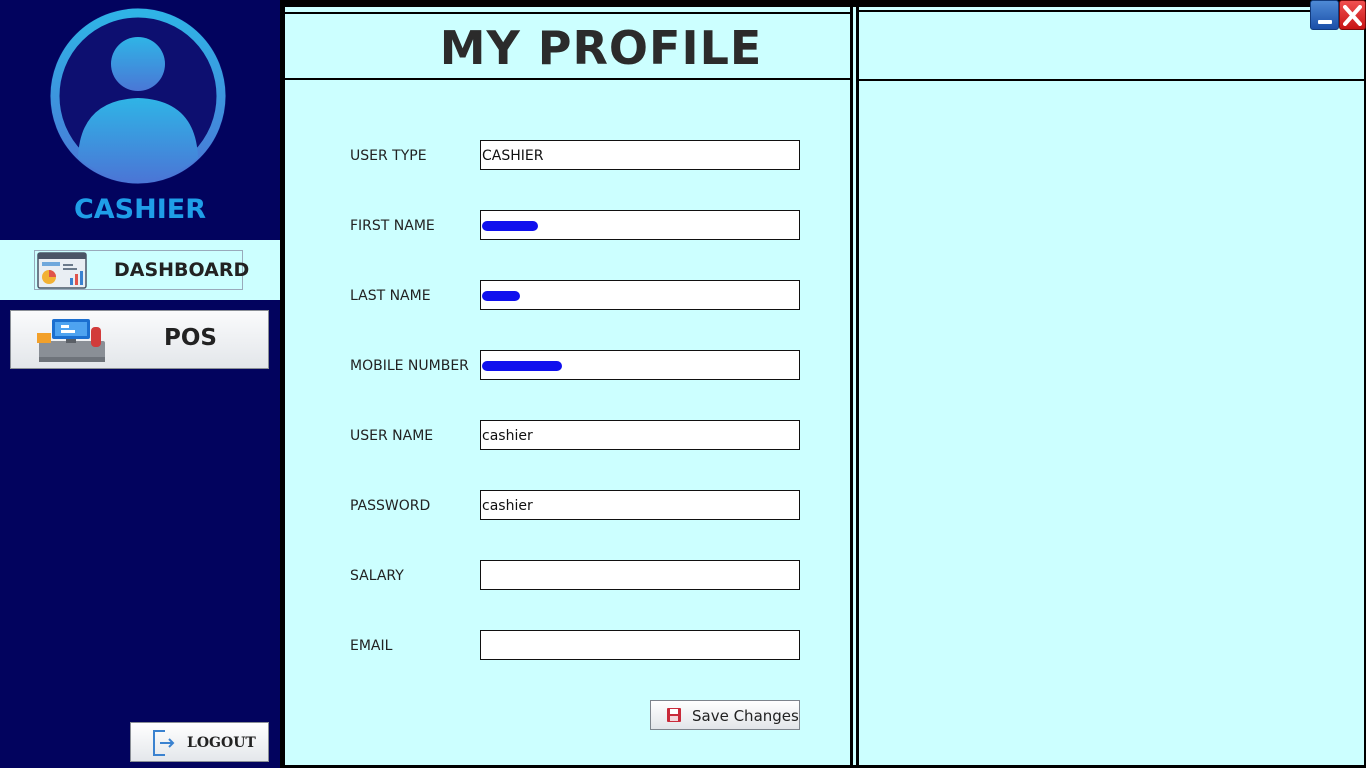 The image size is (1366, 768). What do you see at coordinates (221, 743) in the screenshot?
I see `logout-label: LOGOUT` at bounding box center [221, 743].